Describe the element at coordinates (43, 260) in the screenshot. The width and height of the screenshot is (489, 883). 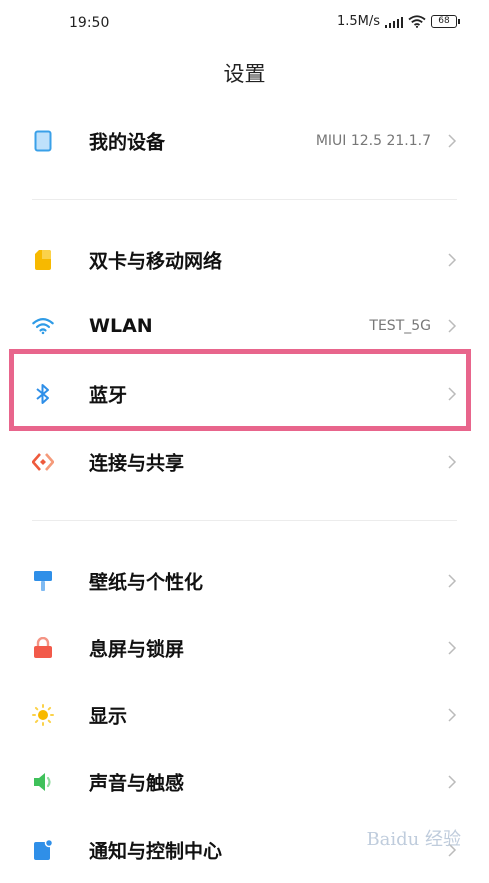
I see `sim-card-icon` at that location.